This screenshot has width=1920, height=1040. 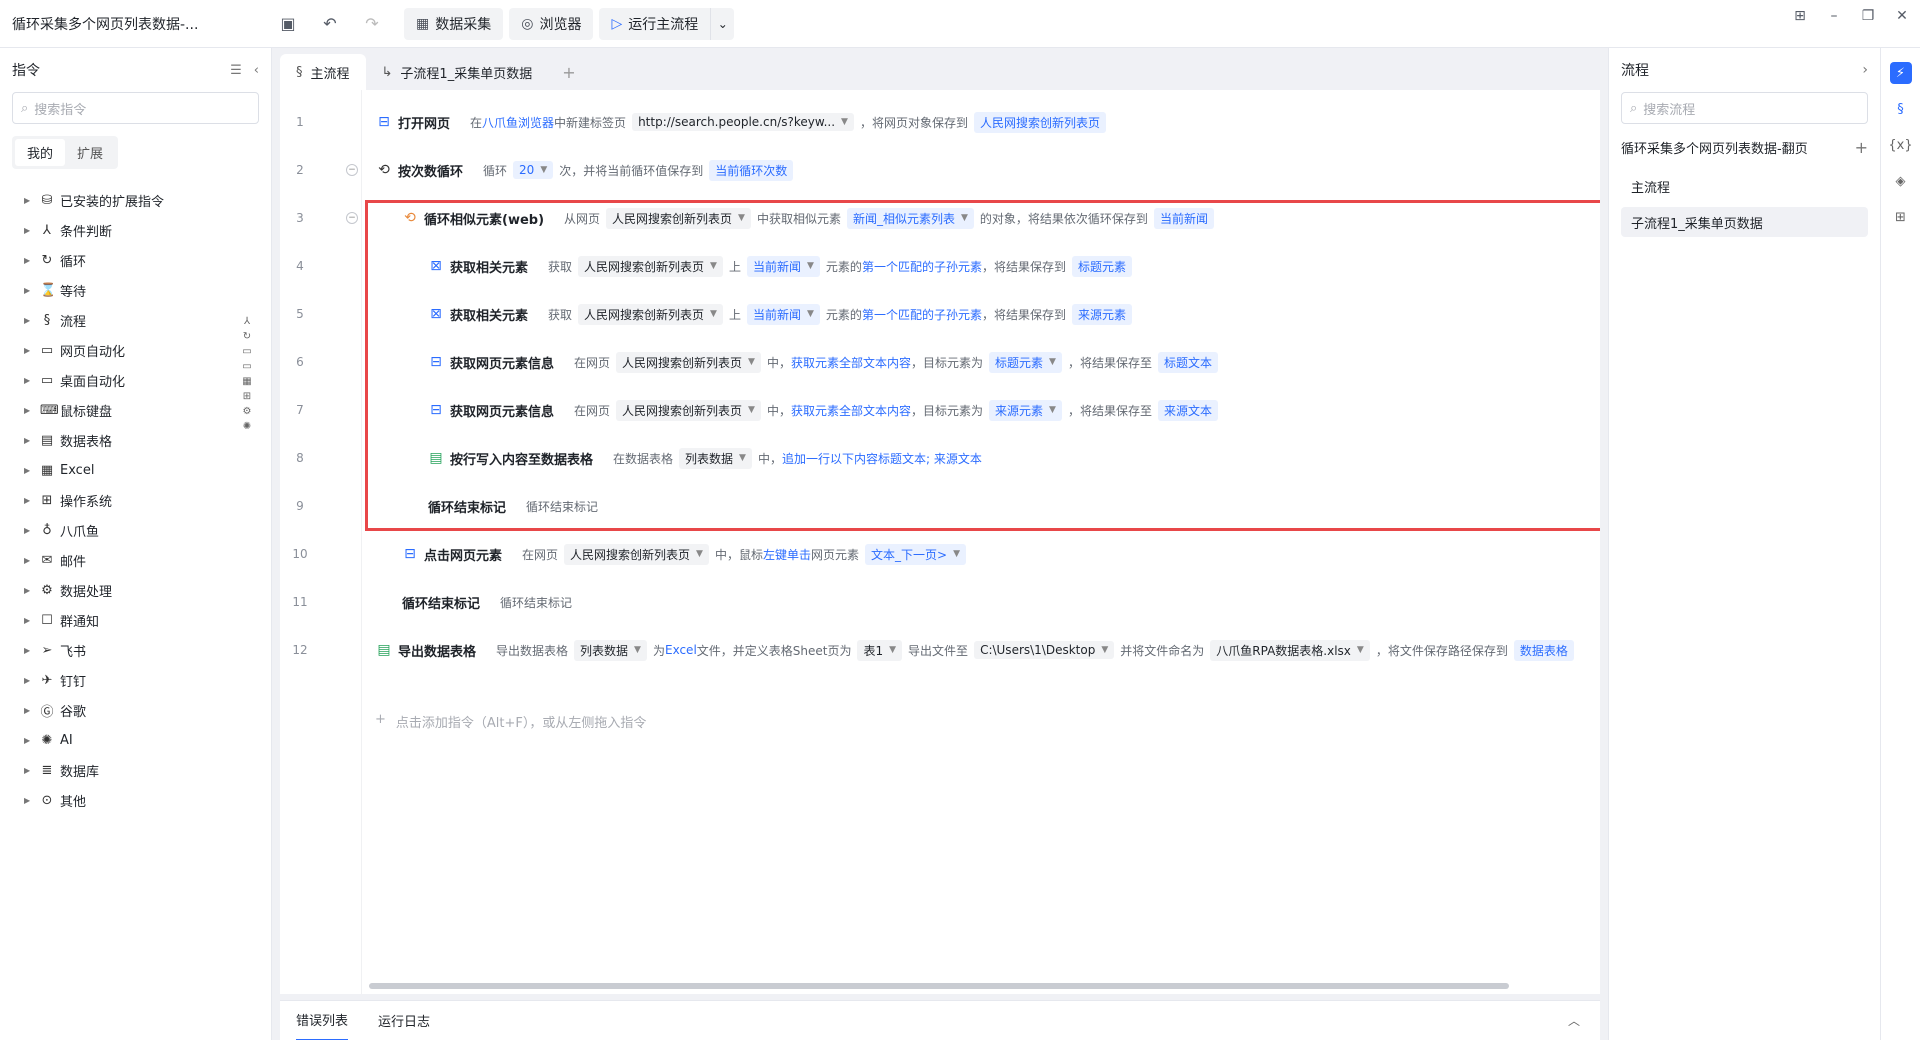 What do you see at coordinates (135, 350) in the screenshot?
I see `category-item: ▶ ▭ 网页自动化` at bounding box center [135, 350].